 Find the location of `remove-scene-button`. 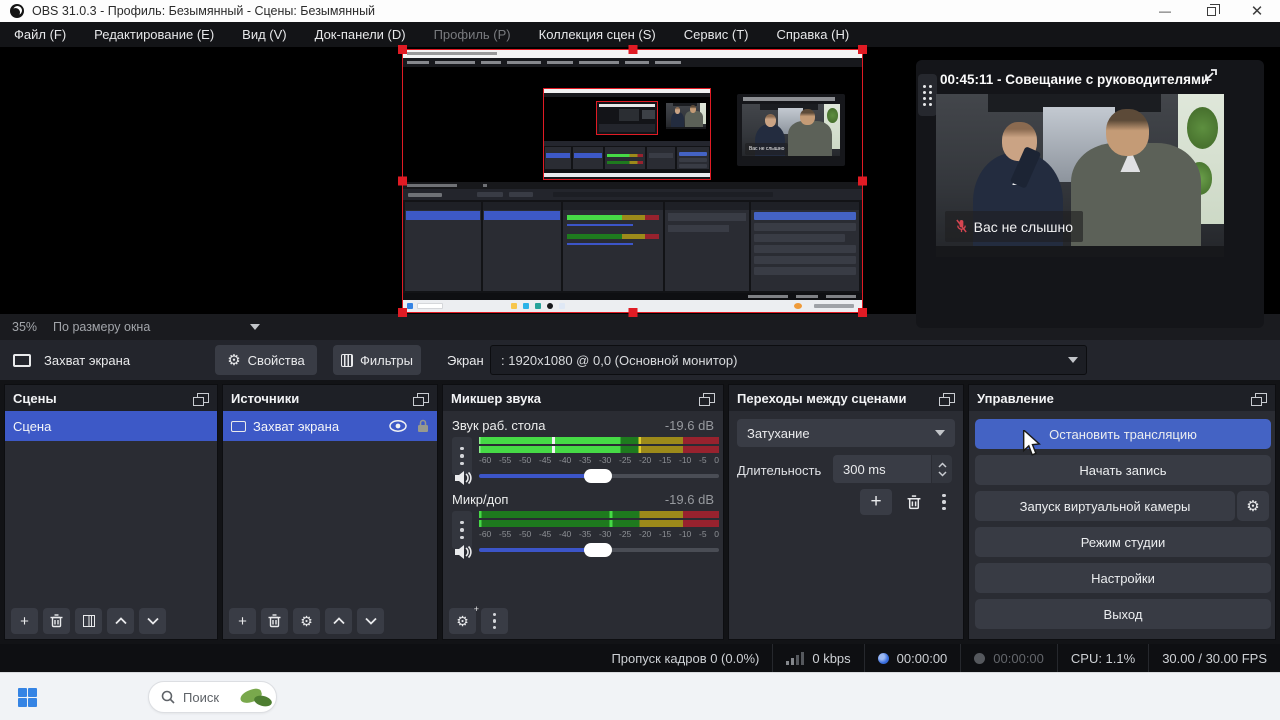

remove-scene-button is located at coordinates (56, 621).